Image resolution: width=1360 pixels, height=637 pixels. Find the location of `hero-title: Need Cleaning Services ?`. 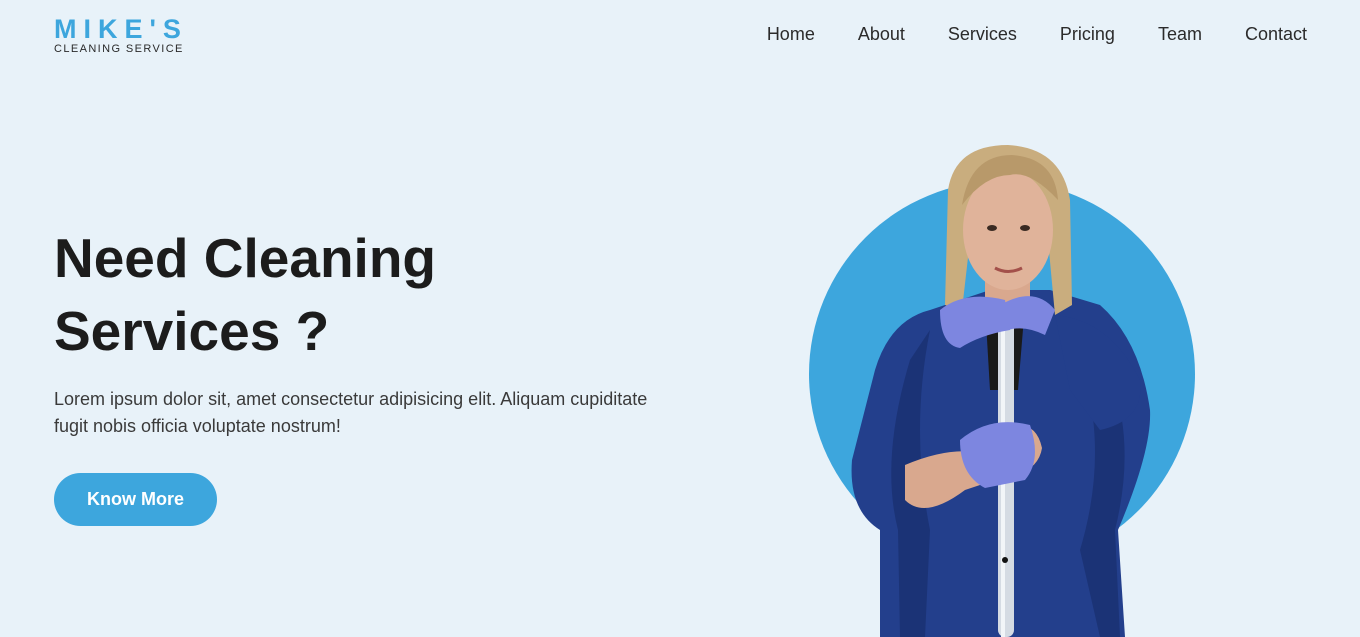

hero-title: Need Cleaning Services ? is located at coordinates (334, 295).